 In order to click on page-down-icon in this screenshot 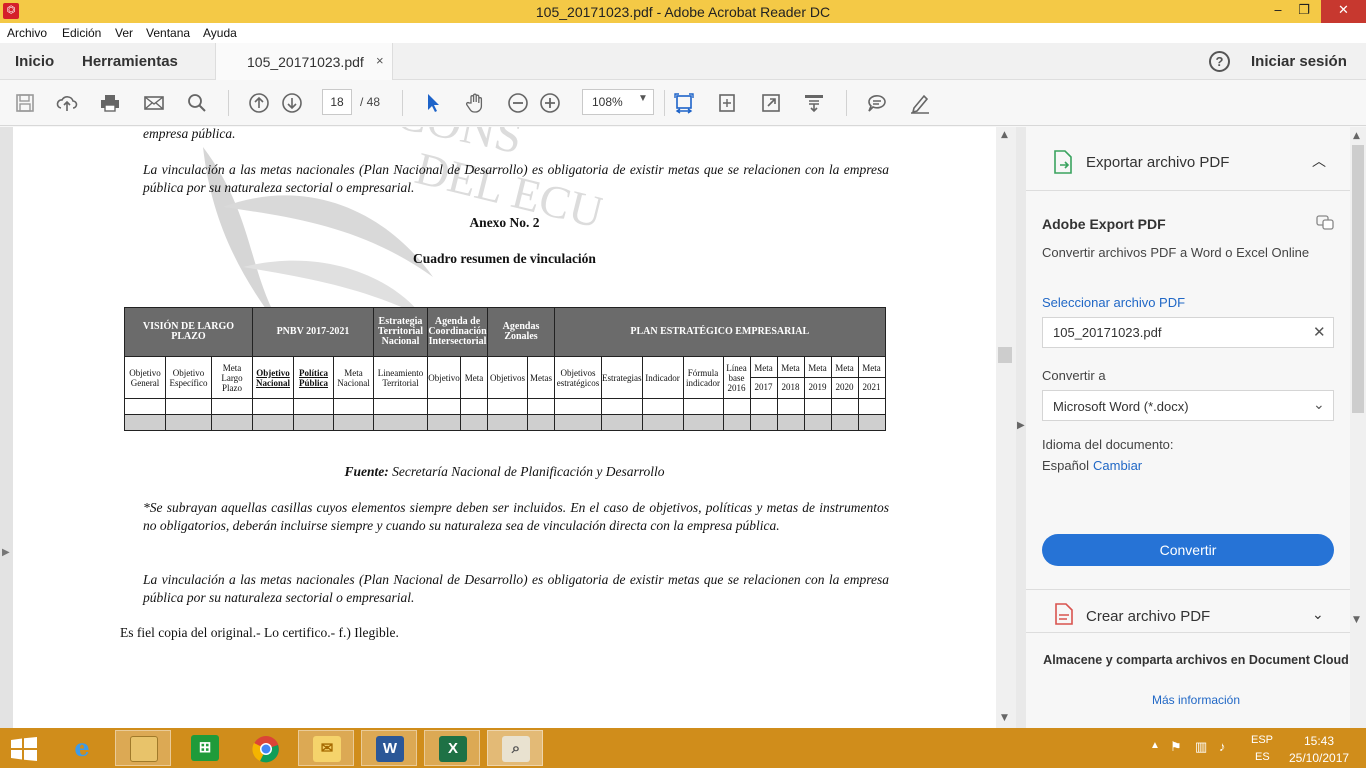, I will do `click(292, 103)`.